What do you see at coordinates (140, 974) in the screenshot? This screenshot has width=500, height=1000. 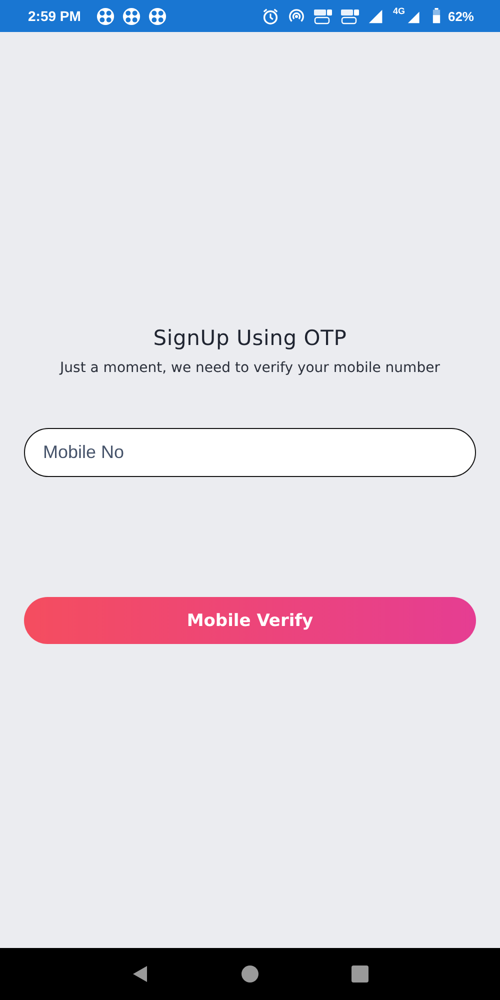 I see `back-icon` at bounding box center [140, 974].